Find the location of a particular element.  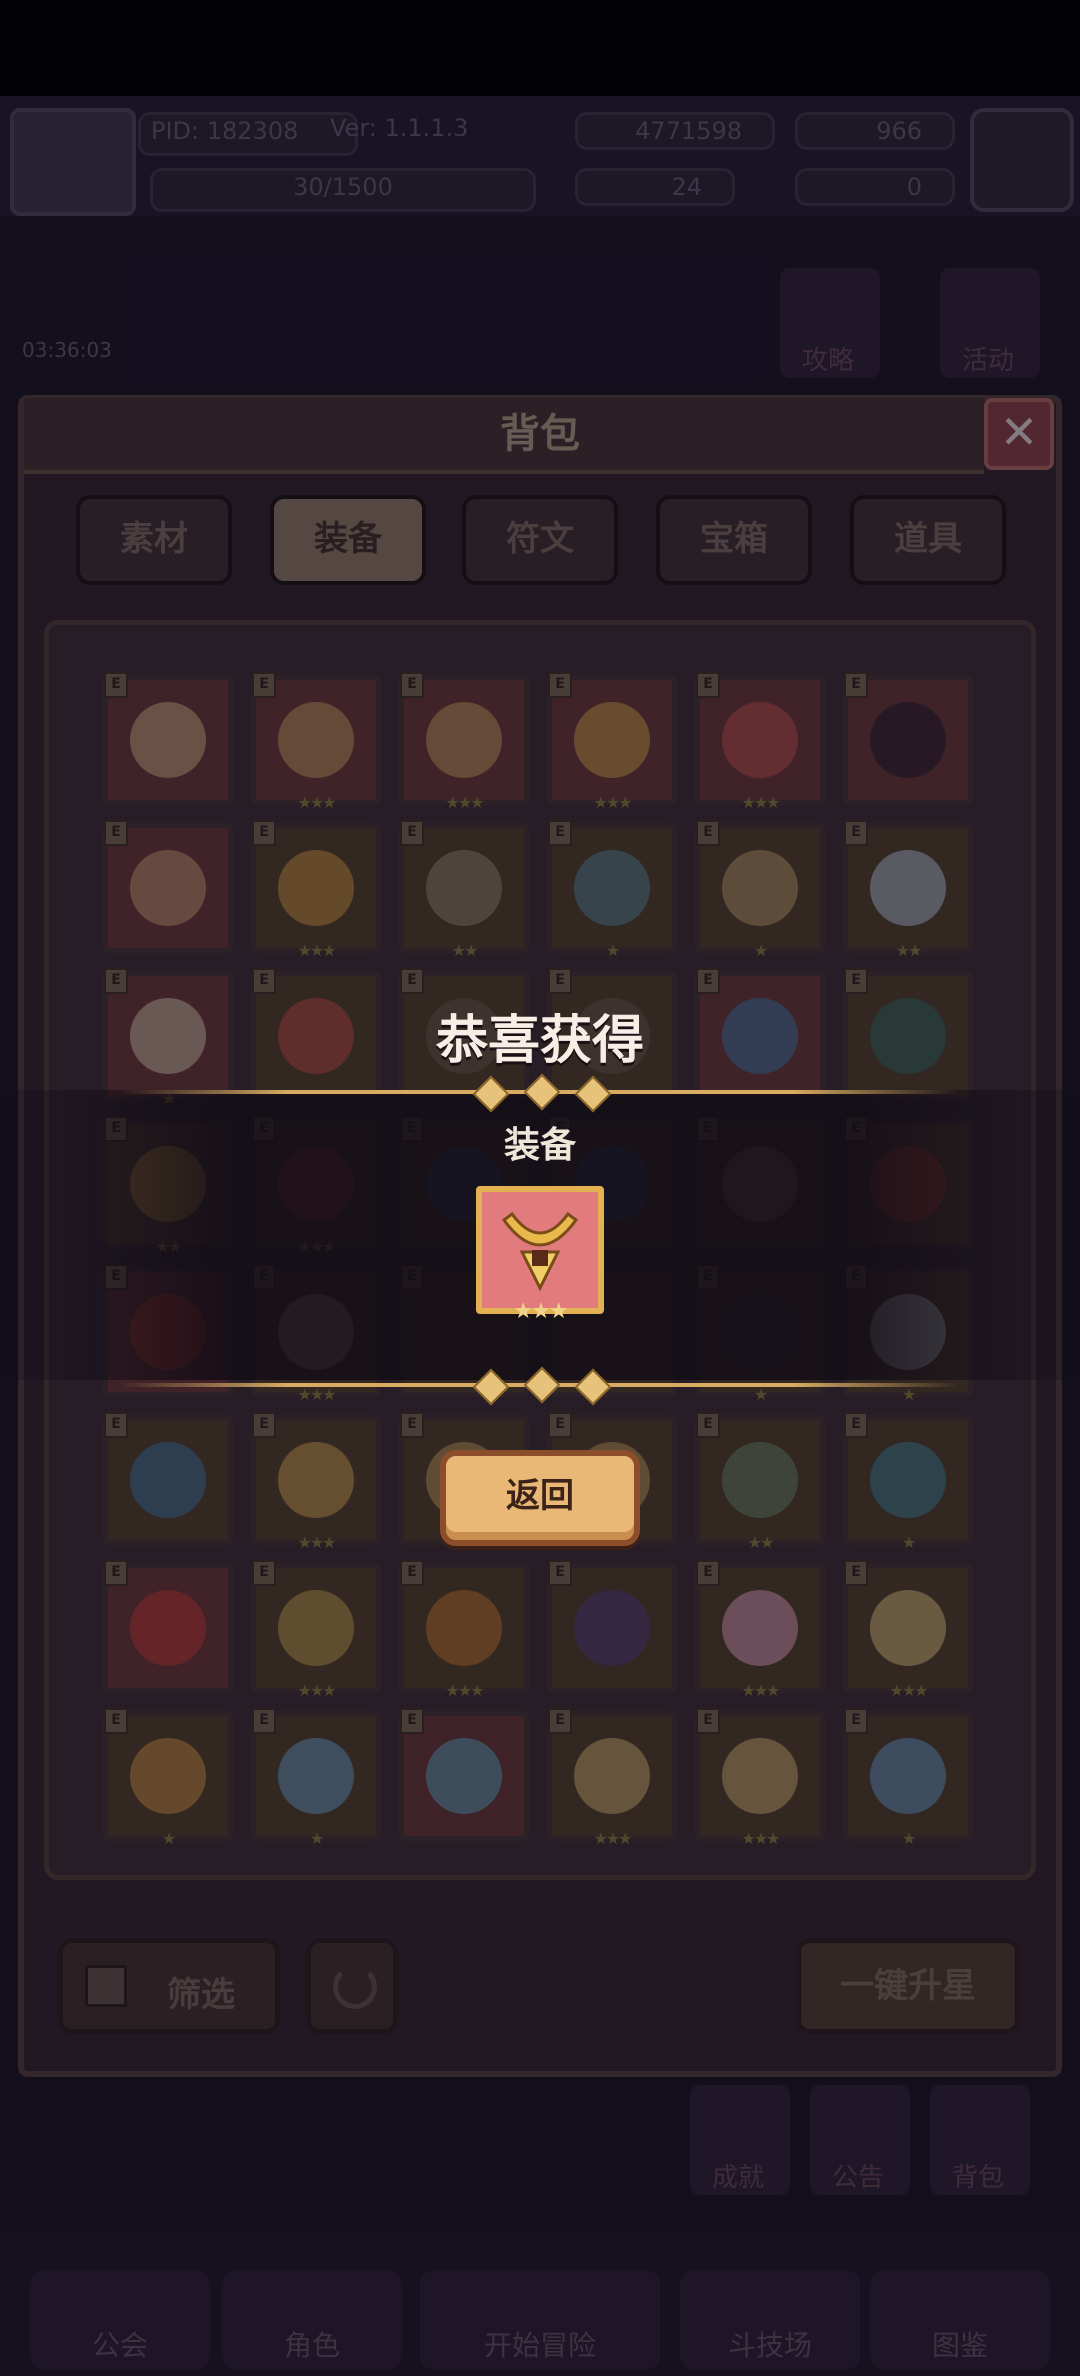

reward-category: 装备 is located at coordinates (539, 1145).